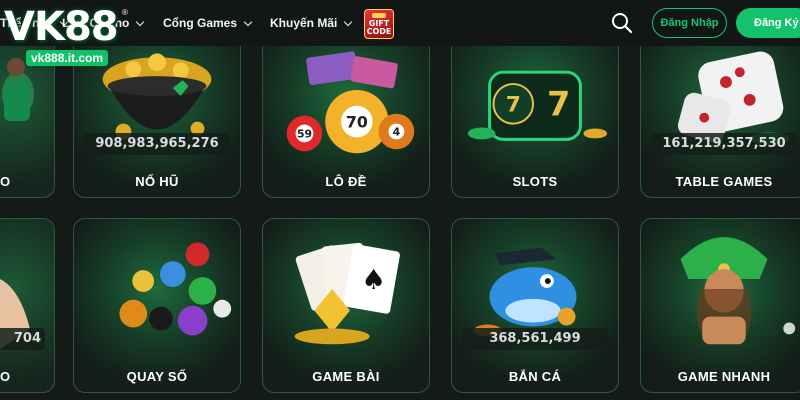 The image size is (800, 400). What do you see at coordinates (379, 24) in the screenshot?
I see `gift-code-button: GIFT CODE` at bounding box center [379, 24].